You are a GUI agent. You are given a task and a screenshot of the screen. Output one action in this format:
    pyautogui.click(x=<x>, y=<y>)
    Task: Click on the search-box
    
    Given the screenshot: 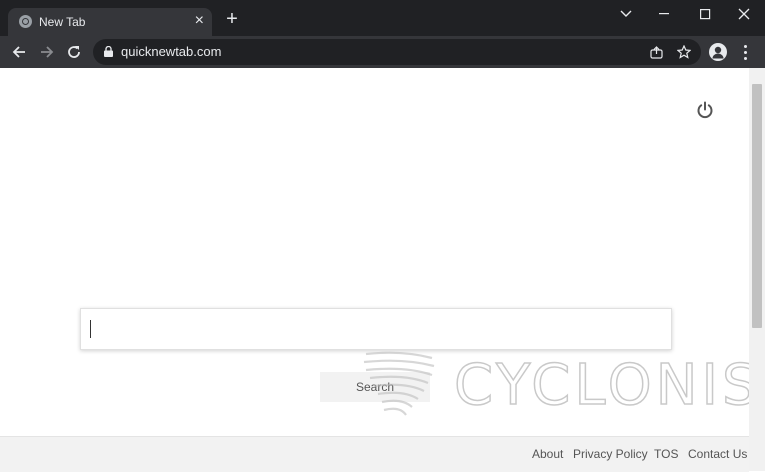 What is the action you would take?
    pyautogui.click(x=376, y=329)
    